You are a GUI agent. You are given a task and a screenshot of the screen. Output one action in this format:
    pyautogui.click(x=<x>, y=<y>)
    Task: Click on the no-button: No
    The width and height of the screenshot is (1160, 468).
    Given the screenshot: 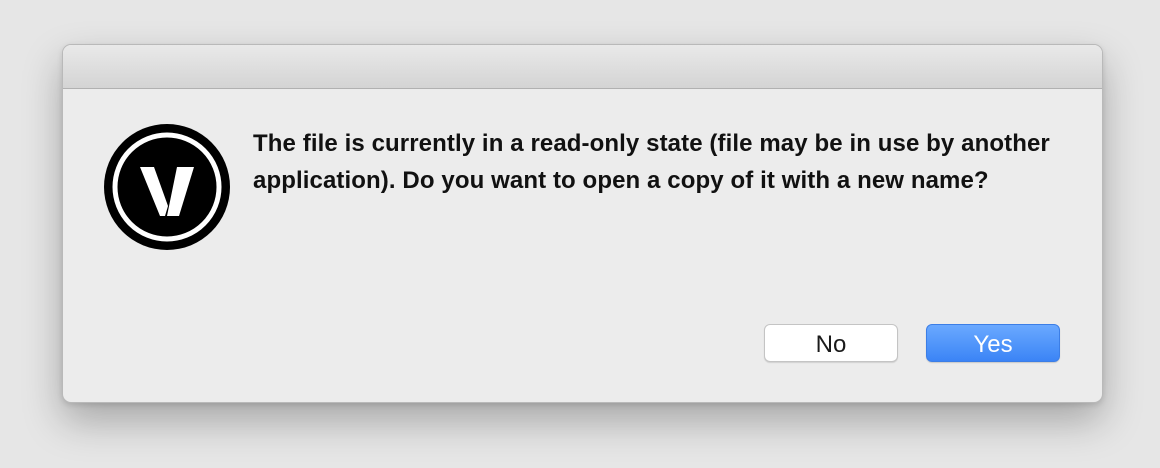 What is the action you would take?
    pyautogui.click(x=831, y=343)
    